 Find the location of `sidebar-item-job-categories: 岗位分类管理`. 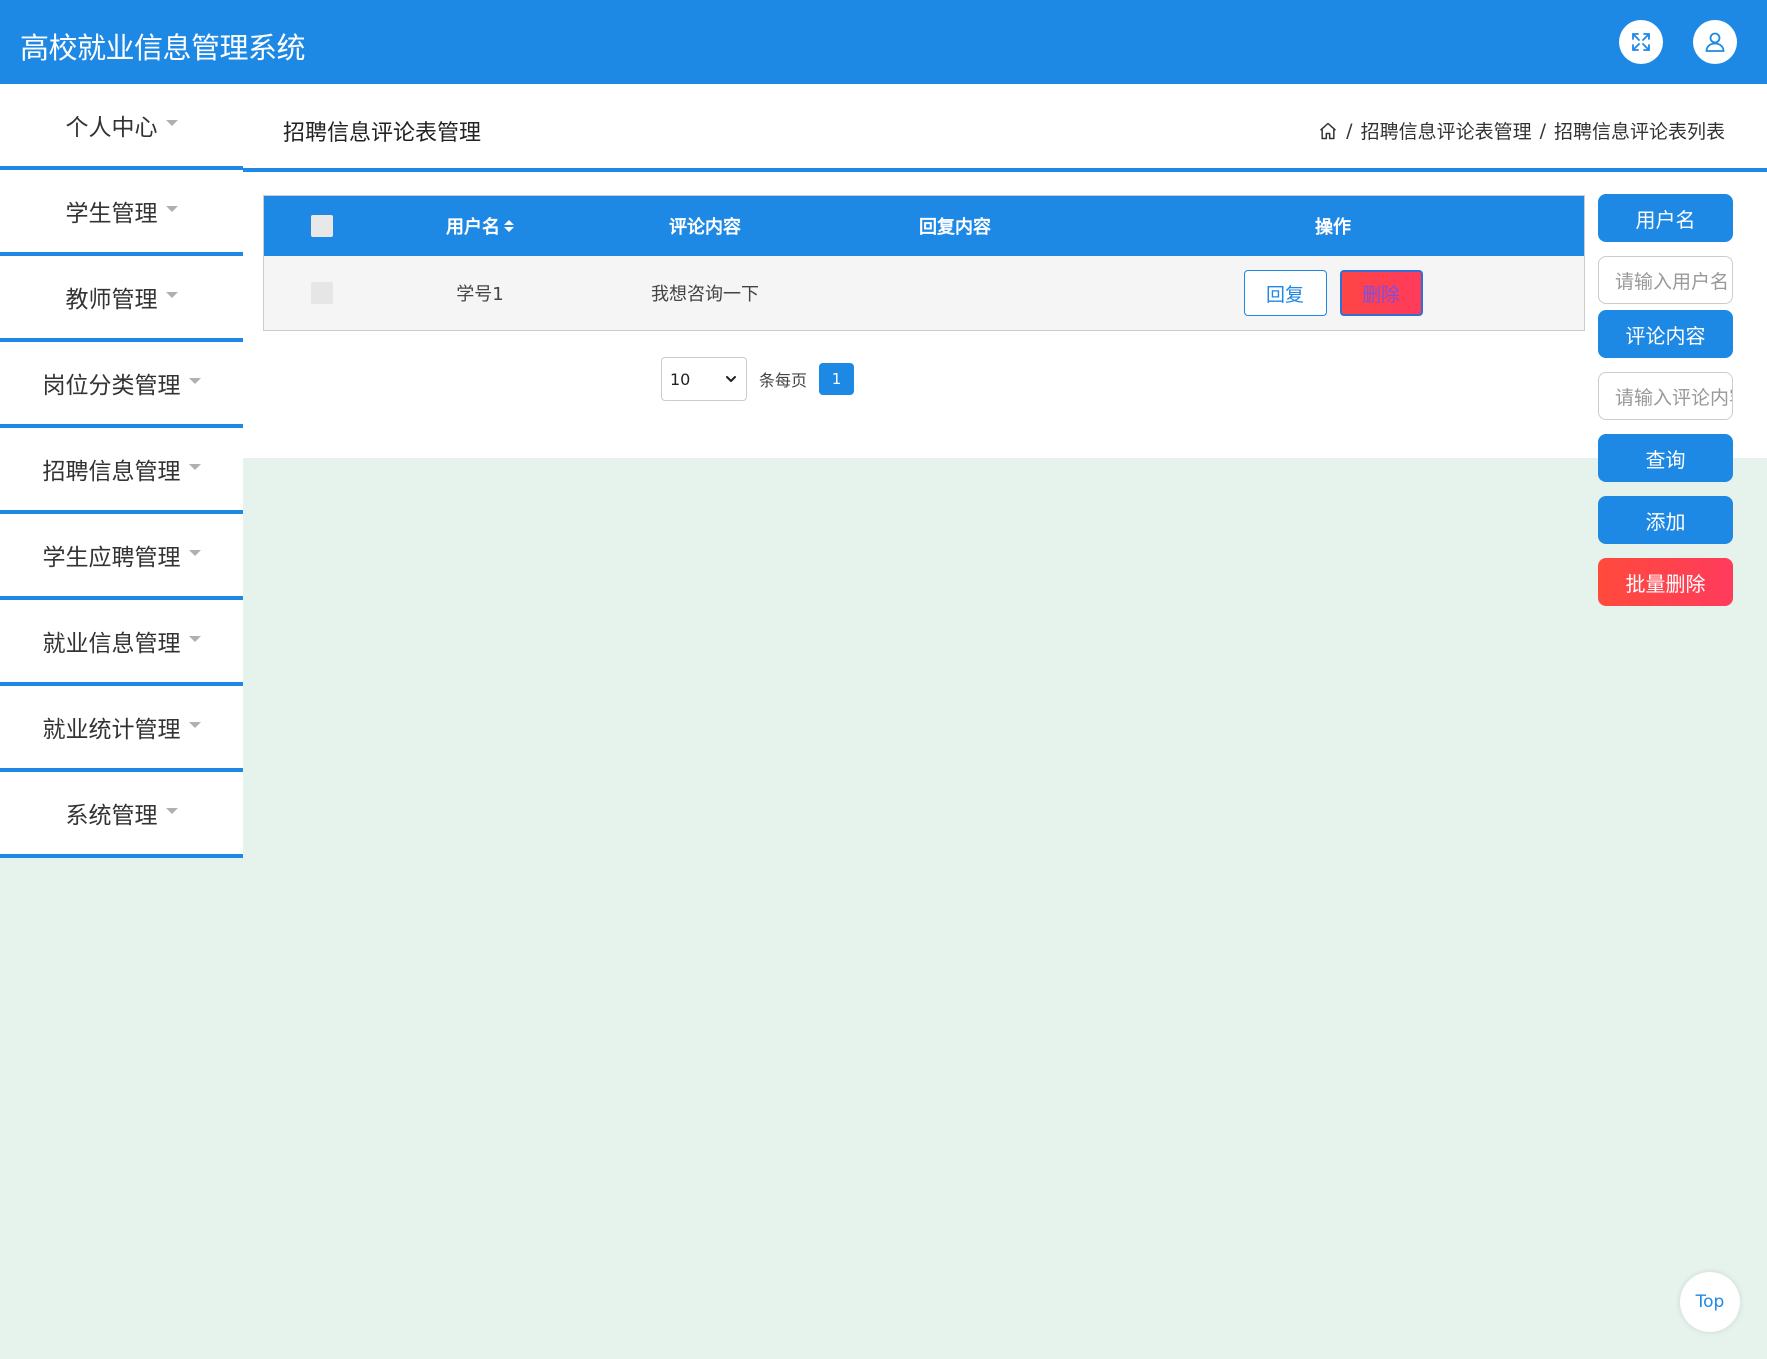

sidebar-item-job-categories: 岗位分类管理 is located at coordinates (121, 385).